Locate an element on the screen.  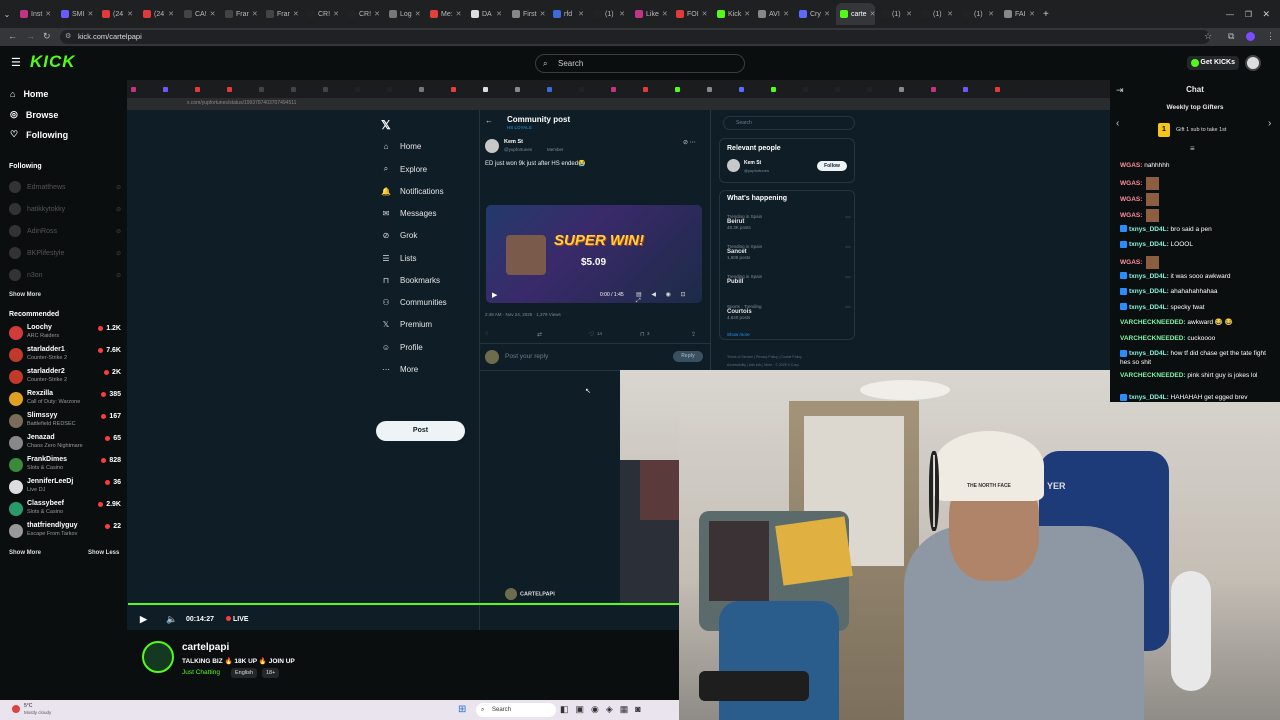
sidebar-item-home: ⌂ Home is located at coordinates (29, 94).